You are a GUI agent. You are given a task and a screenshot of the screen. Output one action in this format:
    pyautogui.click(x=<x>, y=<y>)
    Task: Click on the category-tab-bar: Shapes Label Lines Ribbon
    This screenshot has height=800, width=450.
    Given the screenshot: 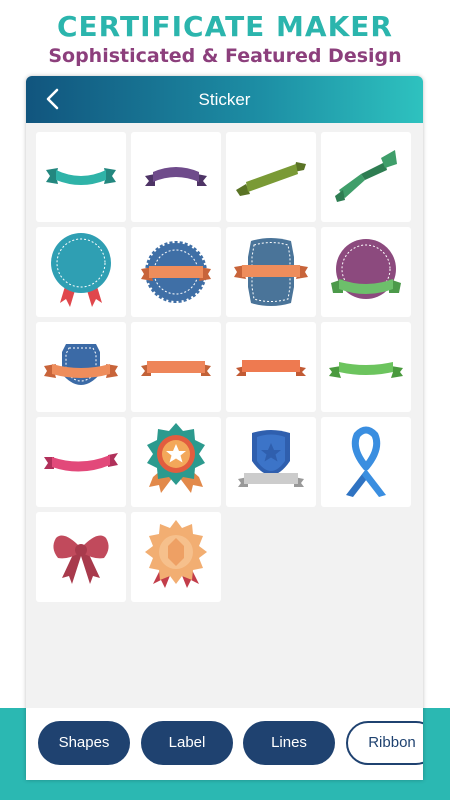 What is the action you would take?
    pyautogui.click(x=224, y=744)
    